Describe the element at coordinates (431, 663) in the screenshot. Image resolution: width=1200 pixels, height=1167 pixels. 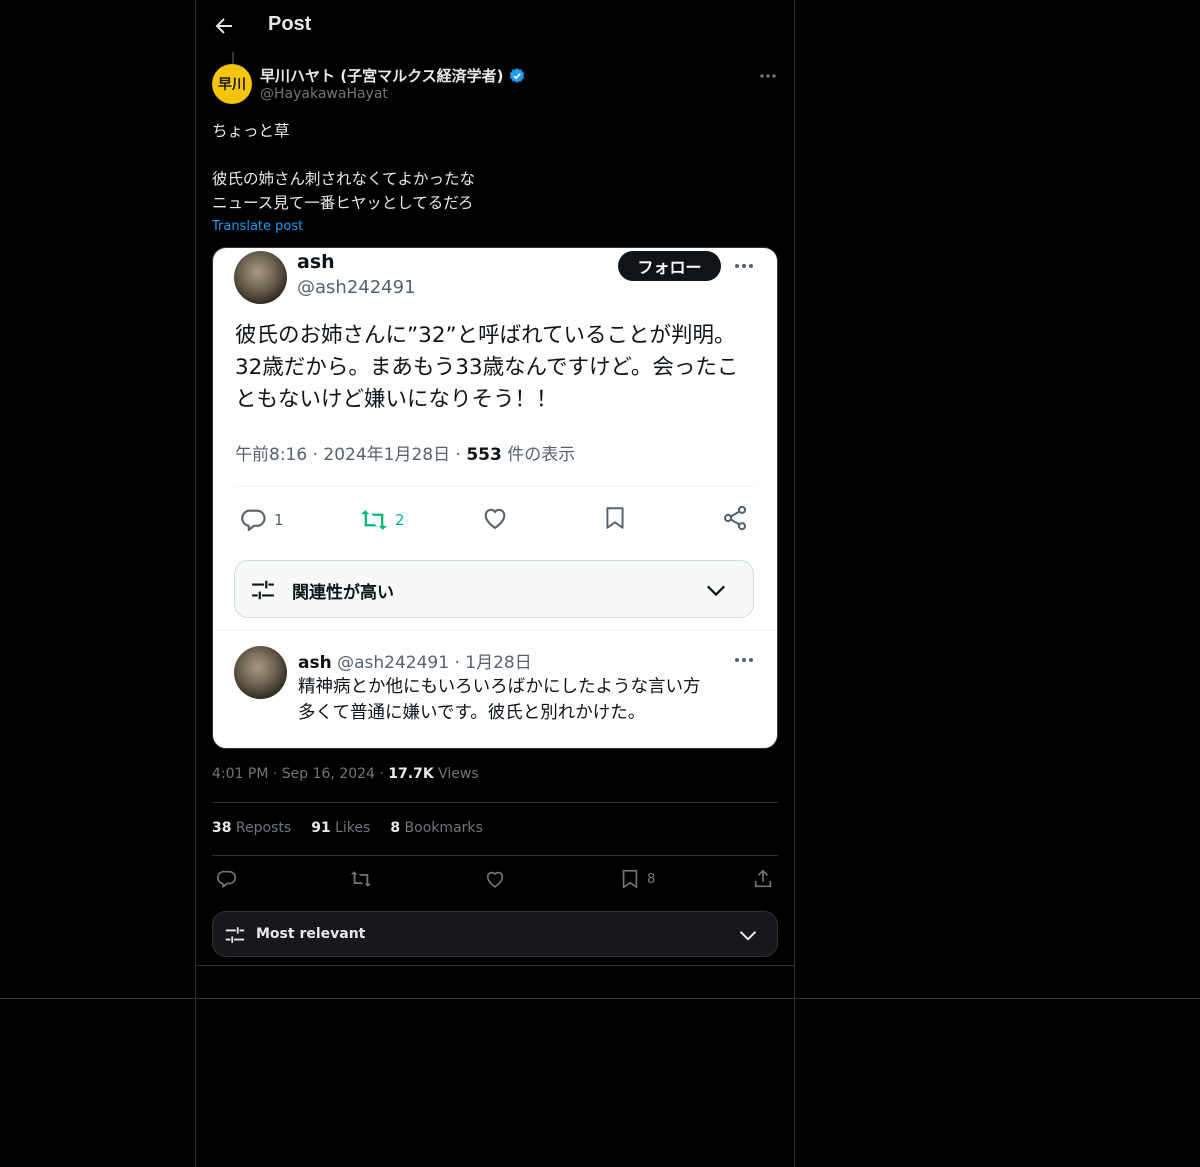
I see `embedded-reply-meta: @ash242491 · 1月28日` at that location.